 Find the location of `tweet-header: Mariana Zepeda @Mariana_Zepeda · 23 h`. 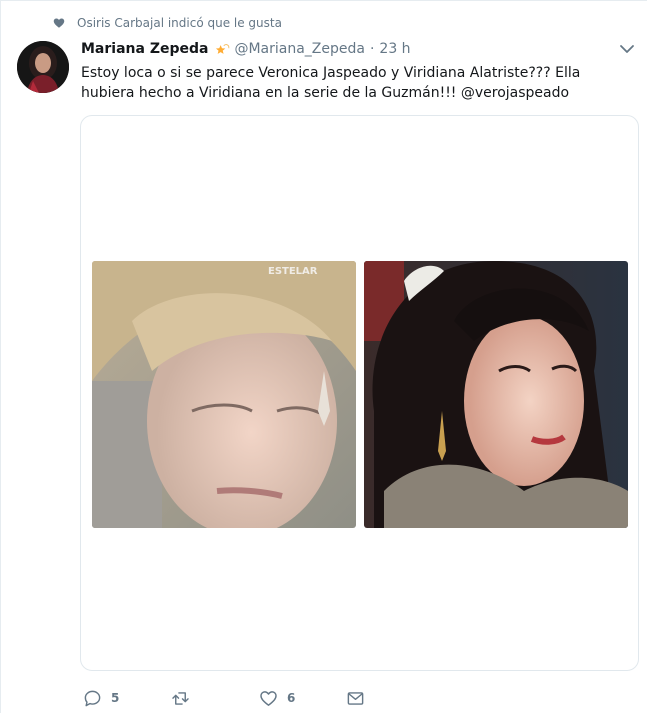

tweet-header: Mariana Zepeda @Mariana_Zepeda · 23 h is located at coordinates (246, 49).